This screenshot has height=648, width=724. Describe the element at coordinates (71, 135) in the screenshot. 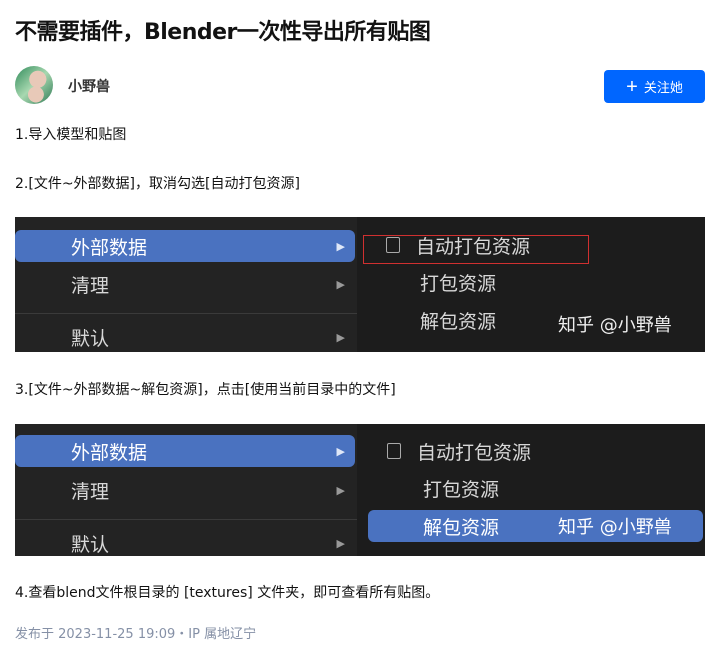

I see `paragraph: 1.导入模型和贴图` at that location.